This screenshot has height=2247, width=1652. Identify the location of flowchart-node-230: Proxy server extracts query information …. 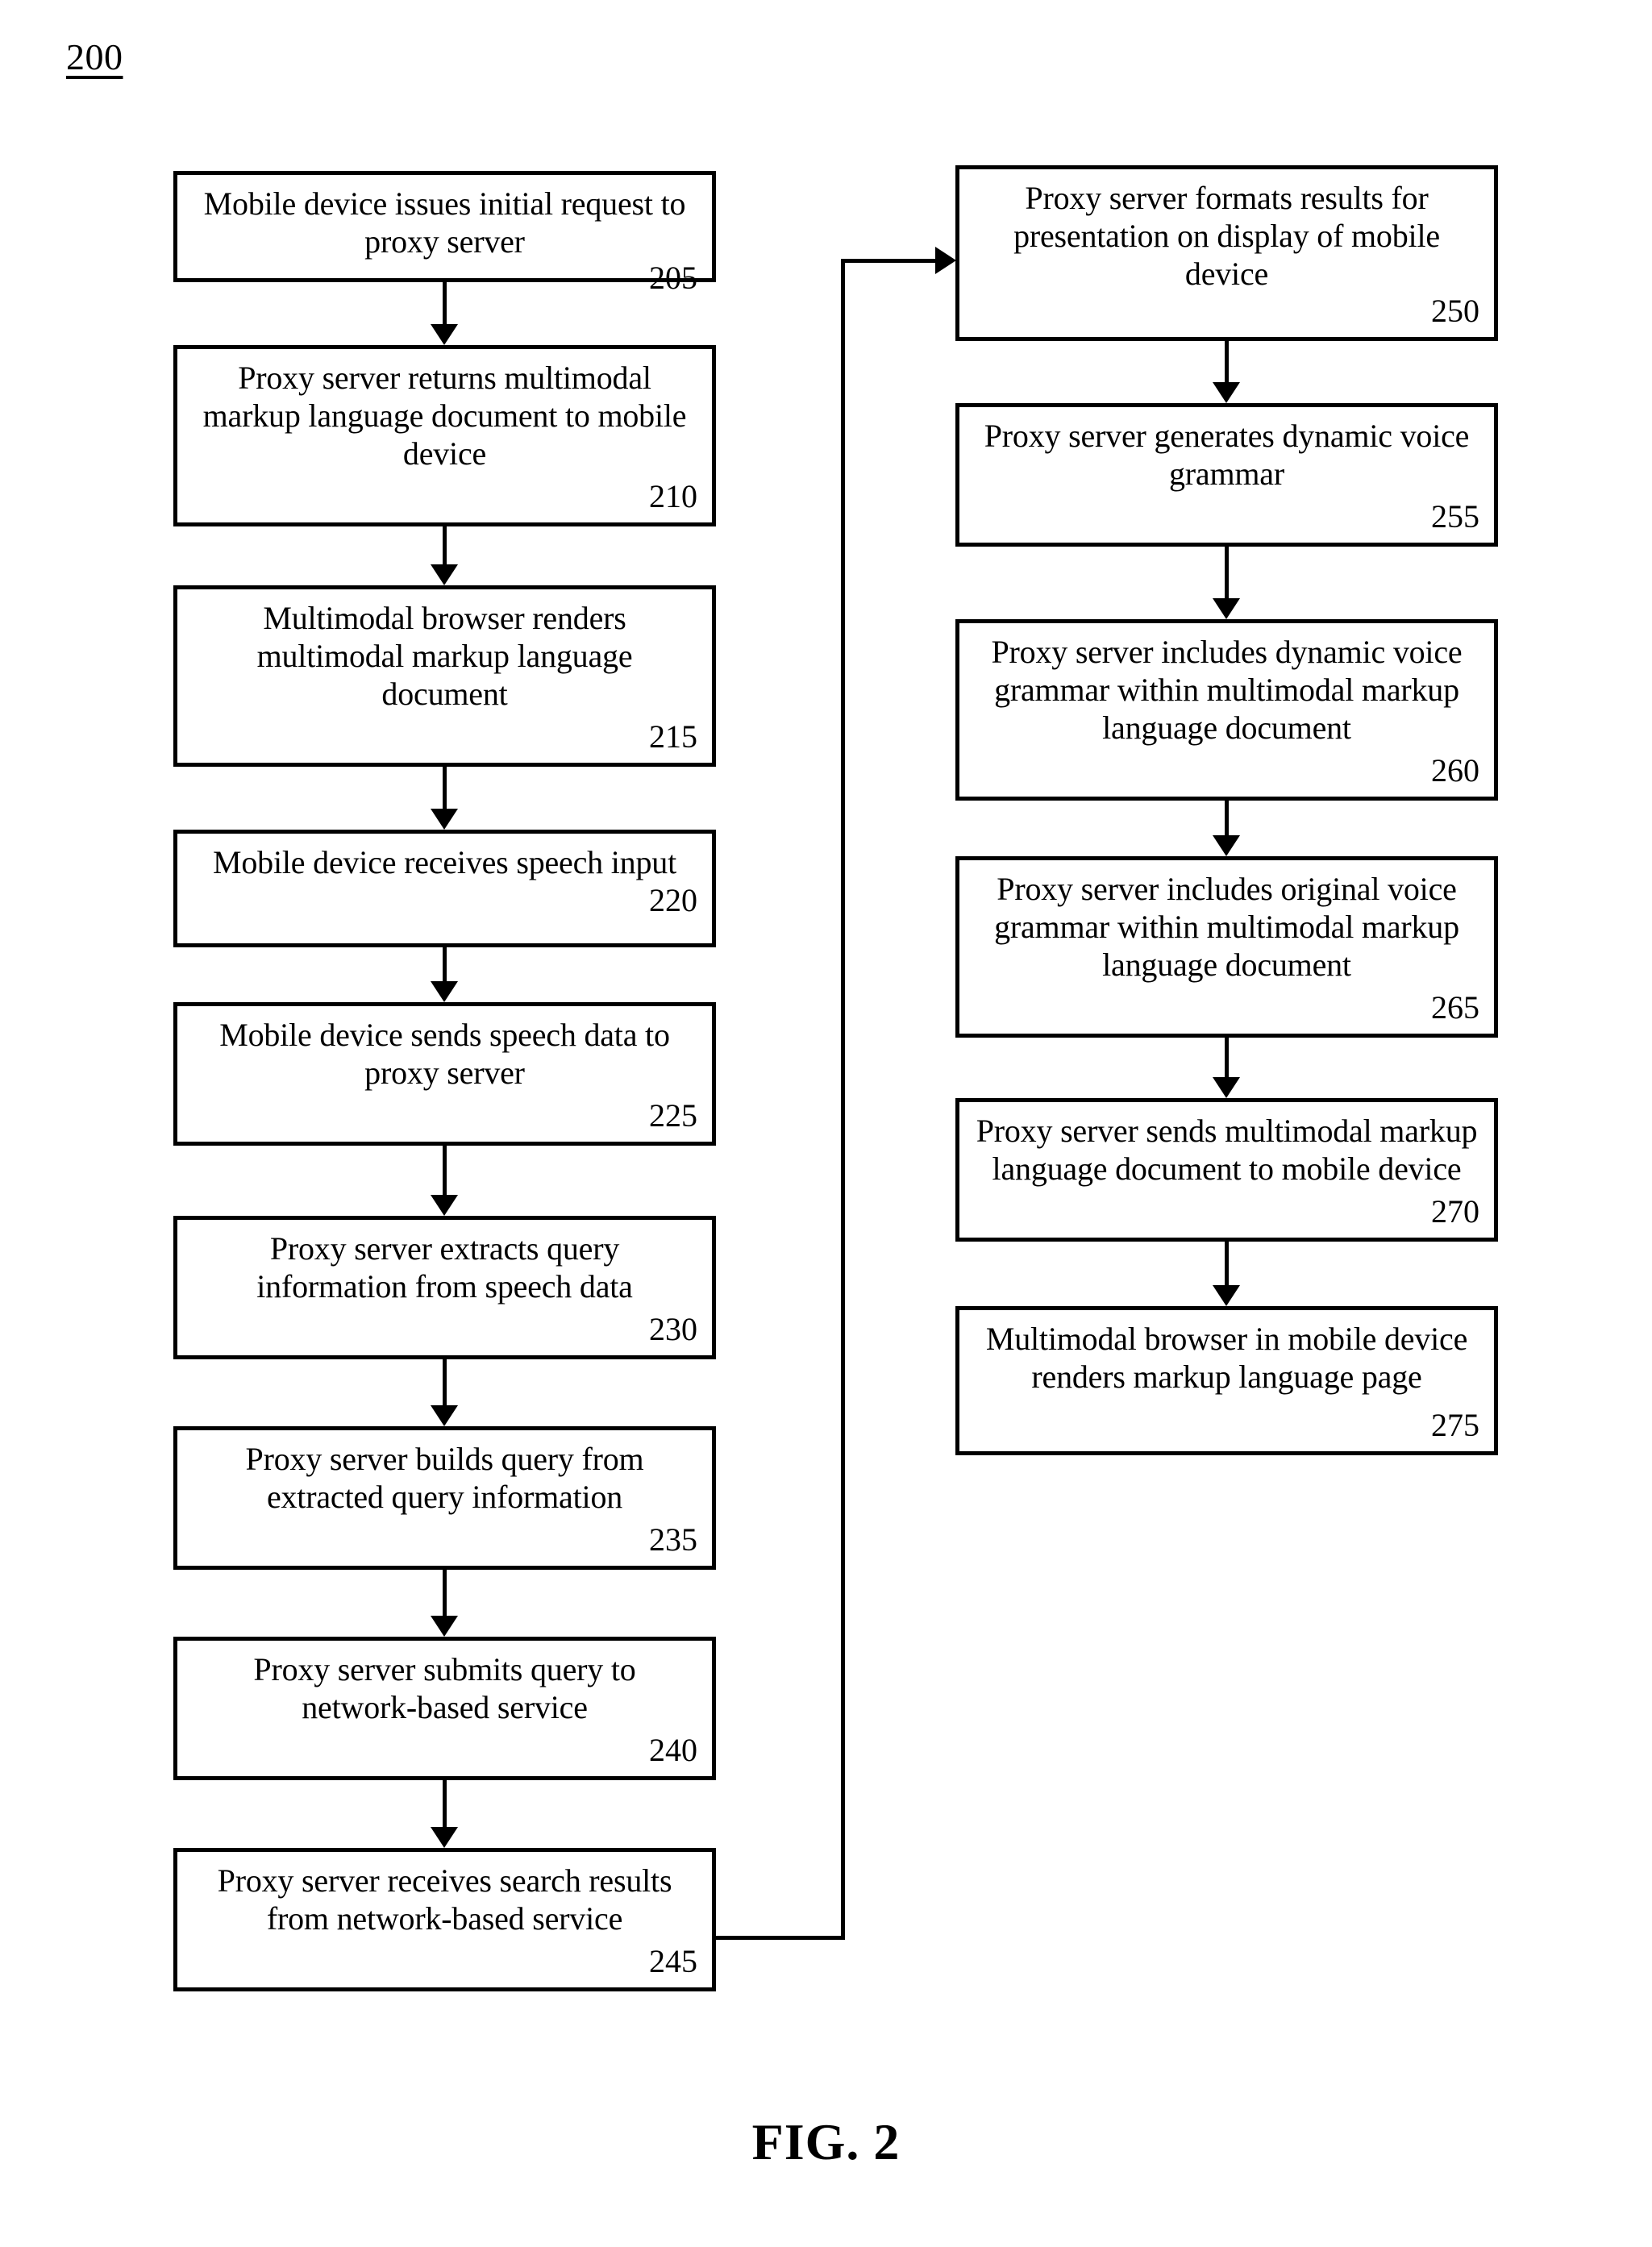
(444, 1287).